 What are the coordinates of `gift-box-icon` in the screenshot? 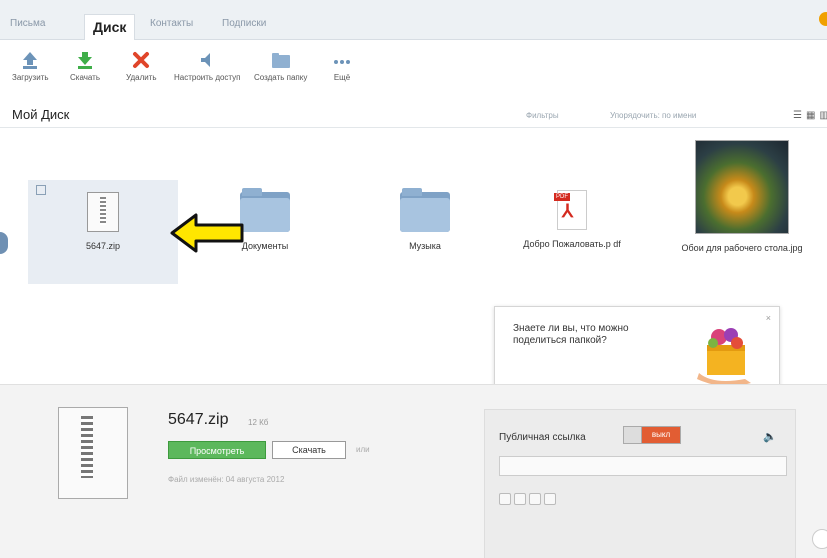 It's located at (724, 357).